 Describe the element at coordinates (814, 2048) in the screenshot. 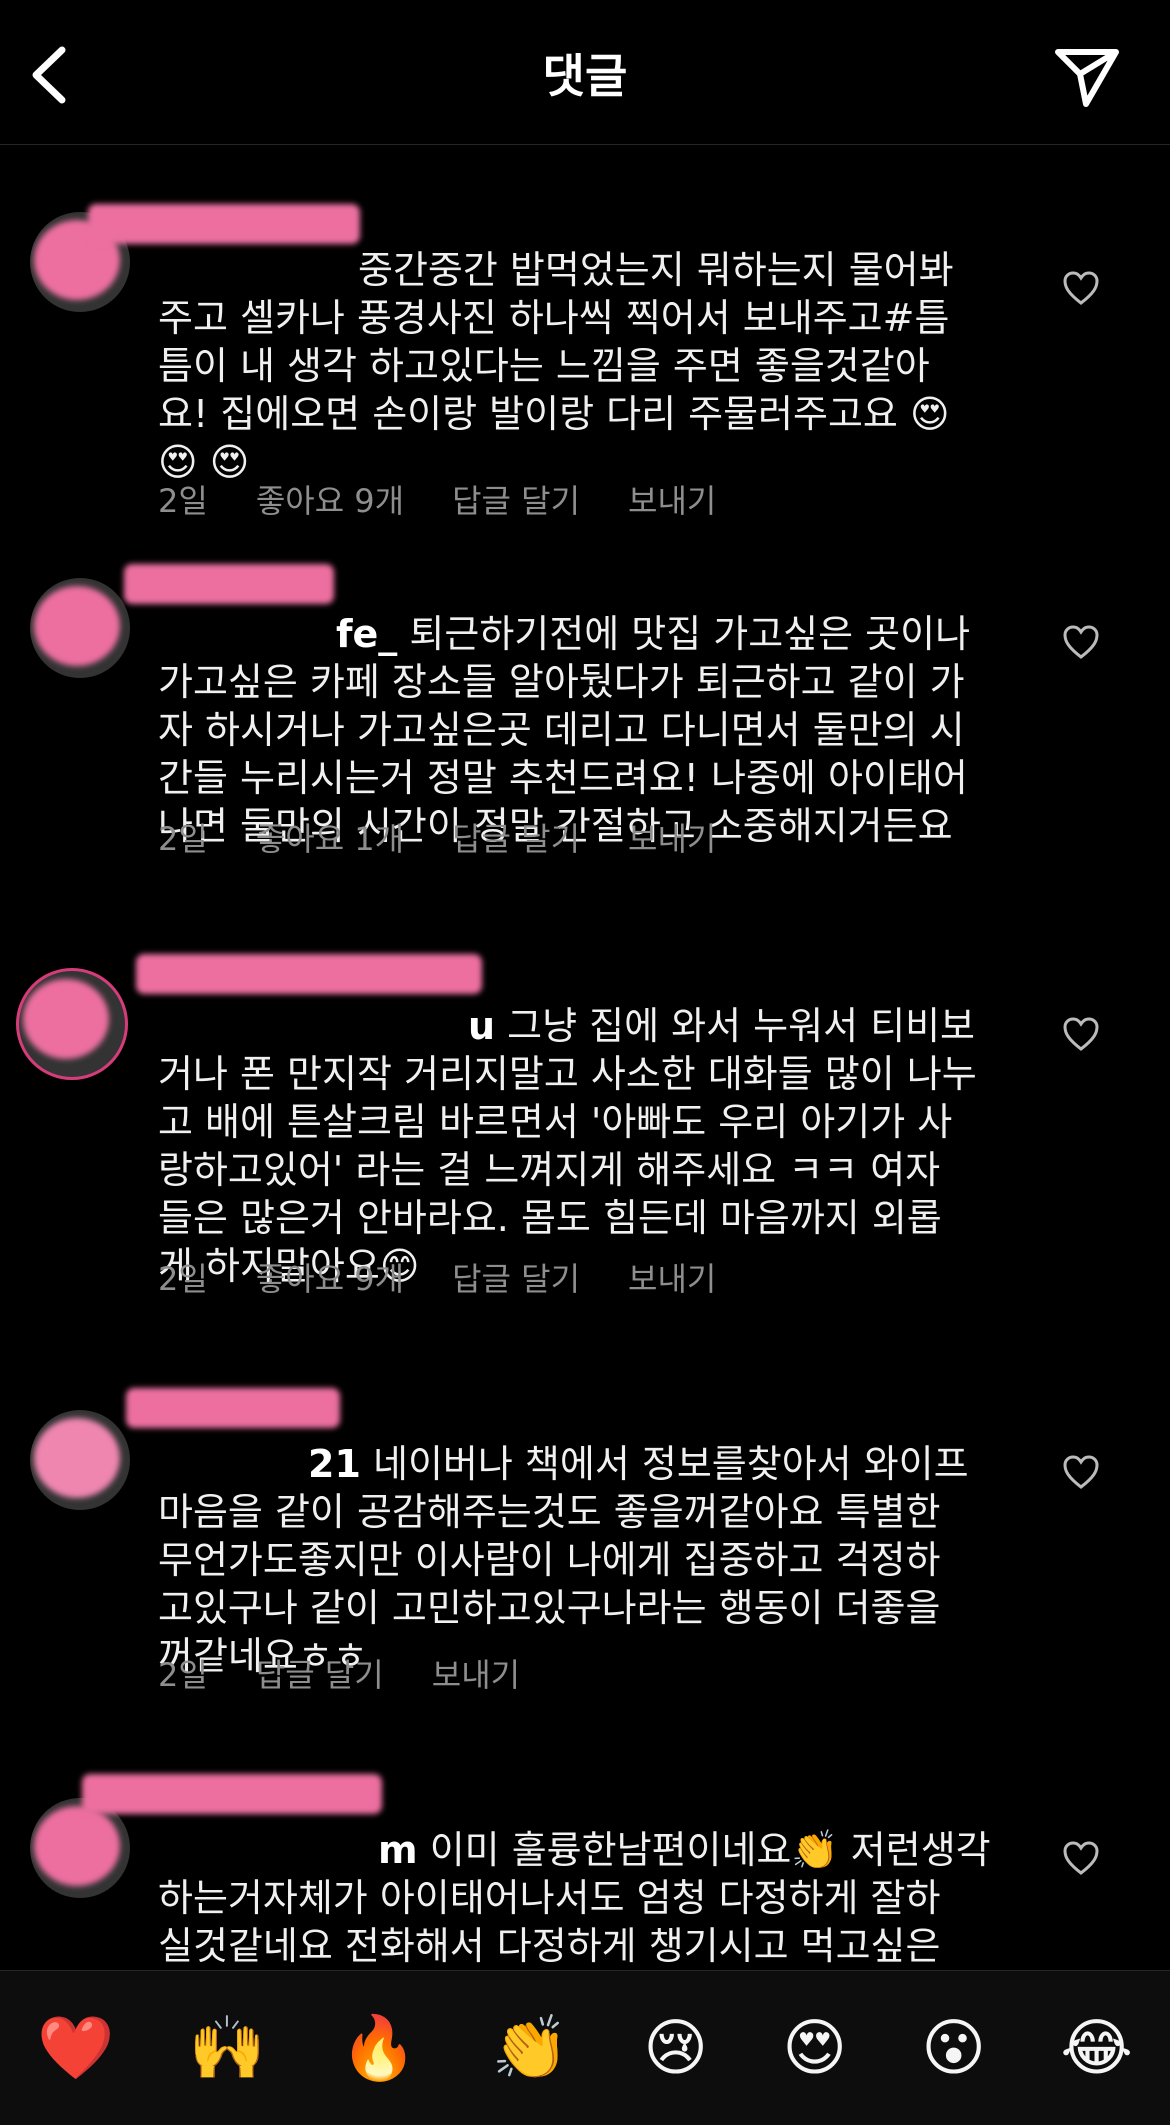

I see `heart-eyes-emoji-icon: 😍` at that location.